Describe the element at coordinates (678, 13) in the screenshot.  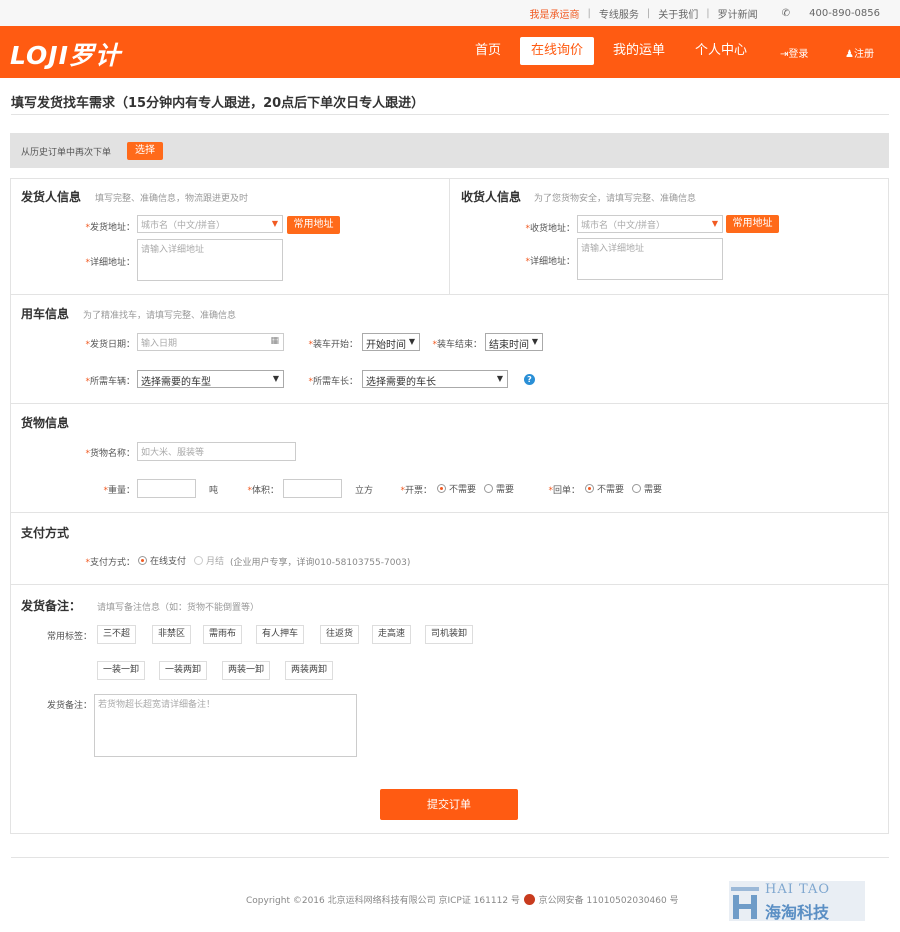
I see `about-link: 关于我们` at that location.